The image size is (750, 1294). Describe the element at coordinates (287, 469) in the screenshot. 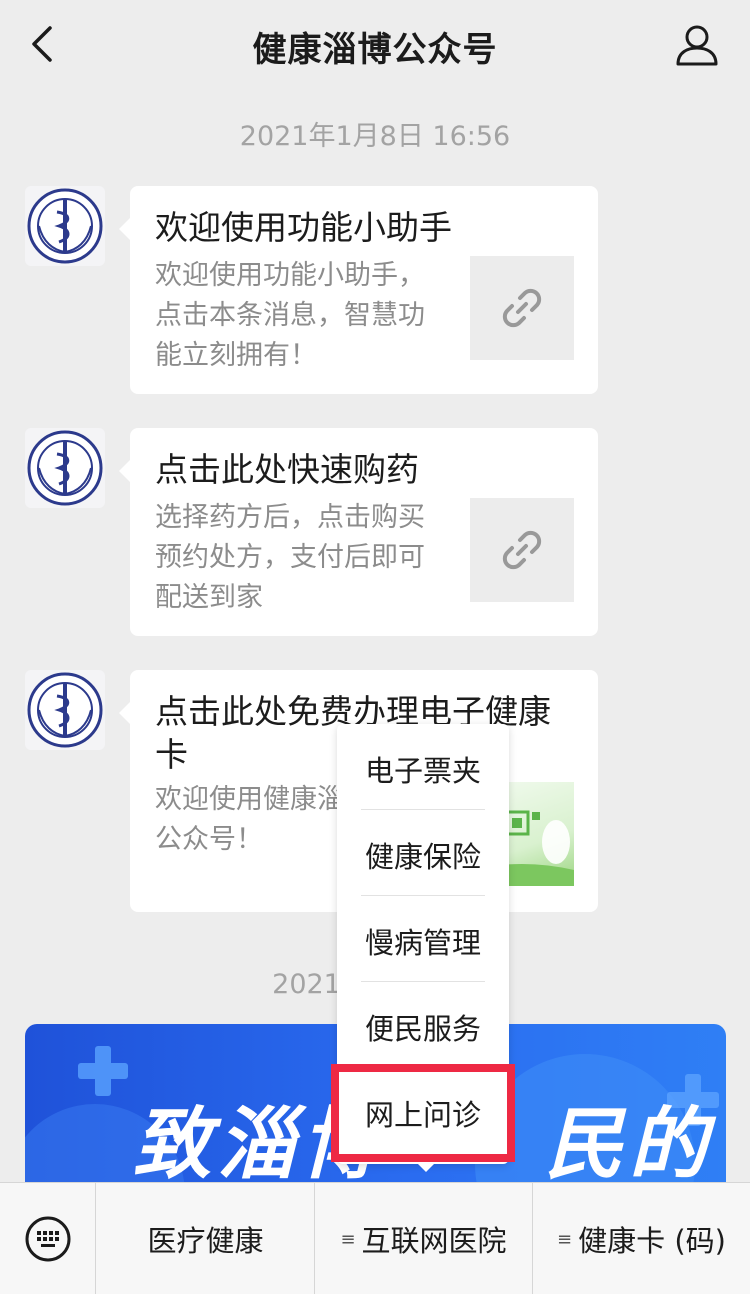

I see `message-title: 点击此处快速购药` at that location.